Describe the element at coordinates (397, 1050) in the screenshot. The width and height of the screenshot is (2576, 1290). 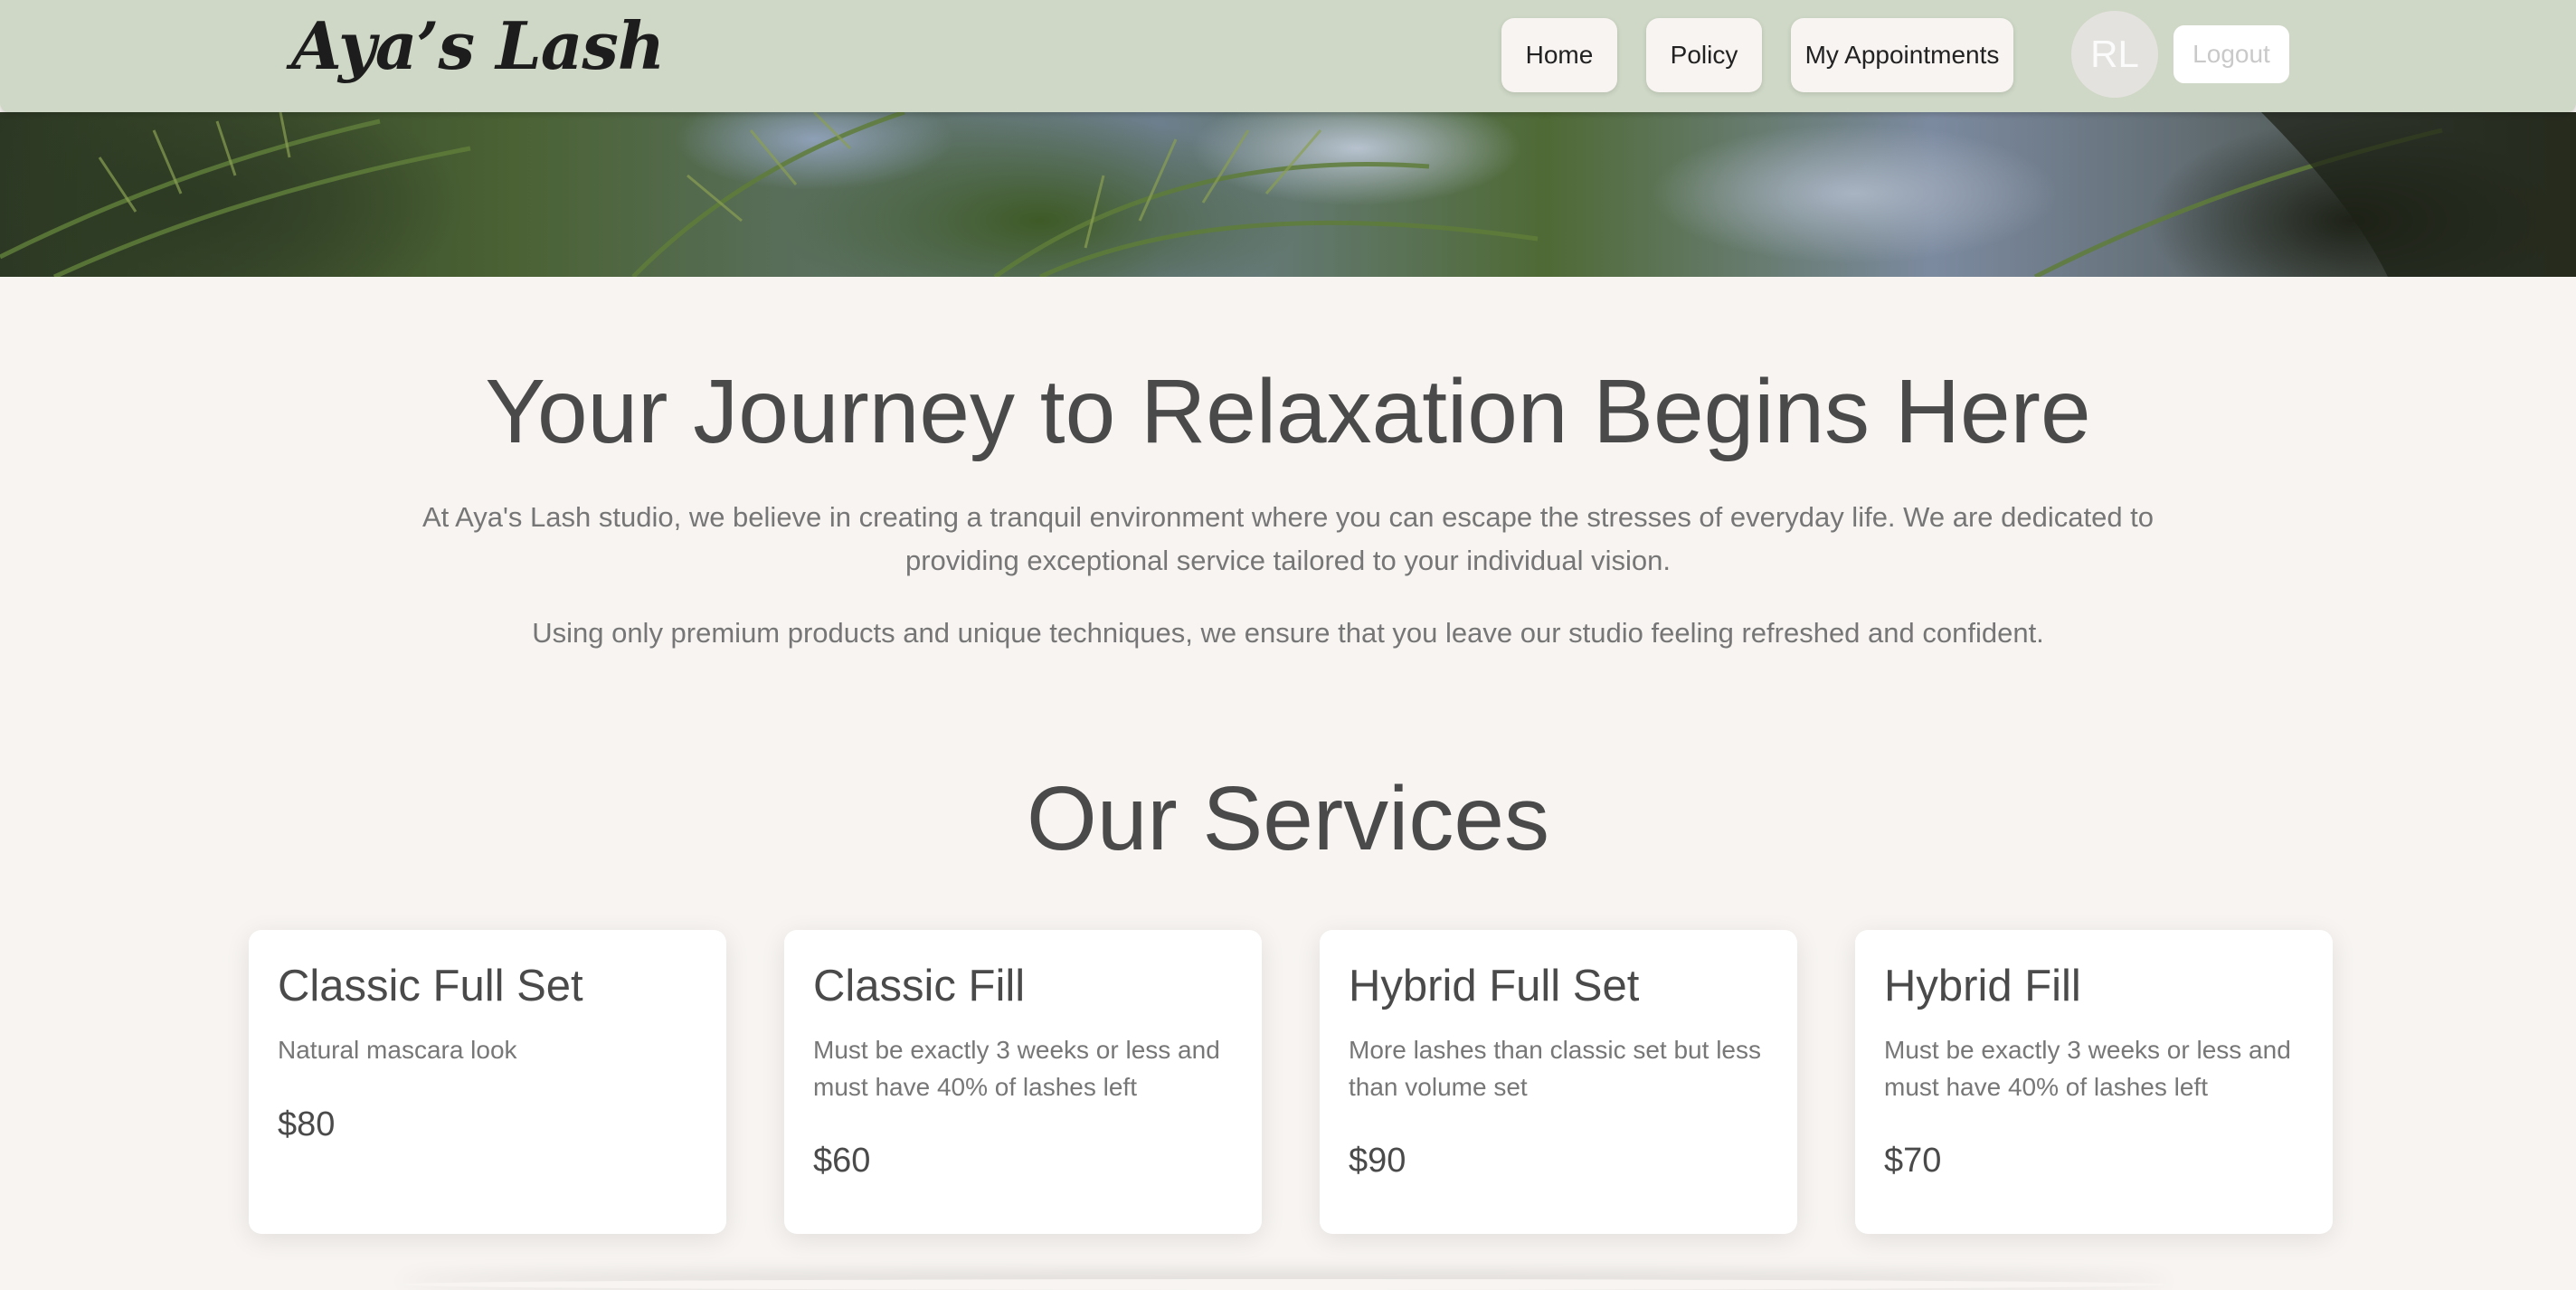
I see `service-description: Natural mascara look` at that location.